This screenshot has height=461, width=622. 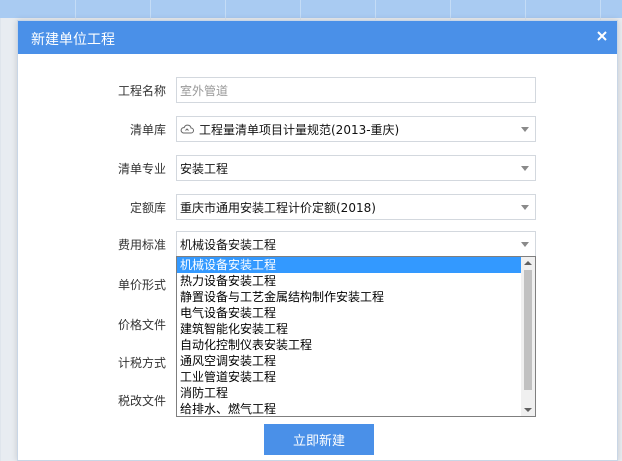 I want to click on quota-library-select: 重庆市通用安装工程计价定额(2018), so click(x=356, y=207).